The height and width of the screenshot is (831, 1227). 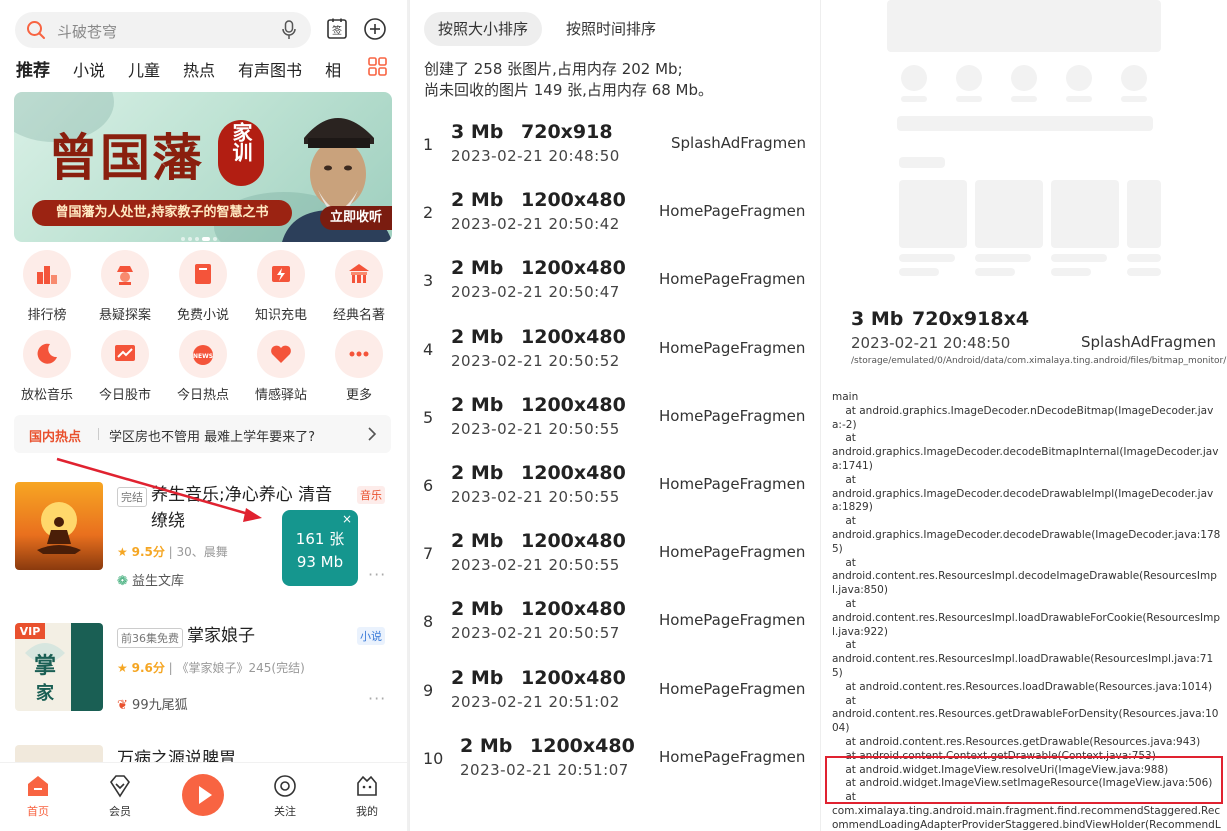 I want to click on promo-banner: 曾国藩 家训 曾国藩为人处世,持家教子的智慧之书 立即收听, so click(x=203, y=167).